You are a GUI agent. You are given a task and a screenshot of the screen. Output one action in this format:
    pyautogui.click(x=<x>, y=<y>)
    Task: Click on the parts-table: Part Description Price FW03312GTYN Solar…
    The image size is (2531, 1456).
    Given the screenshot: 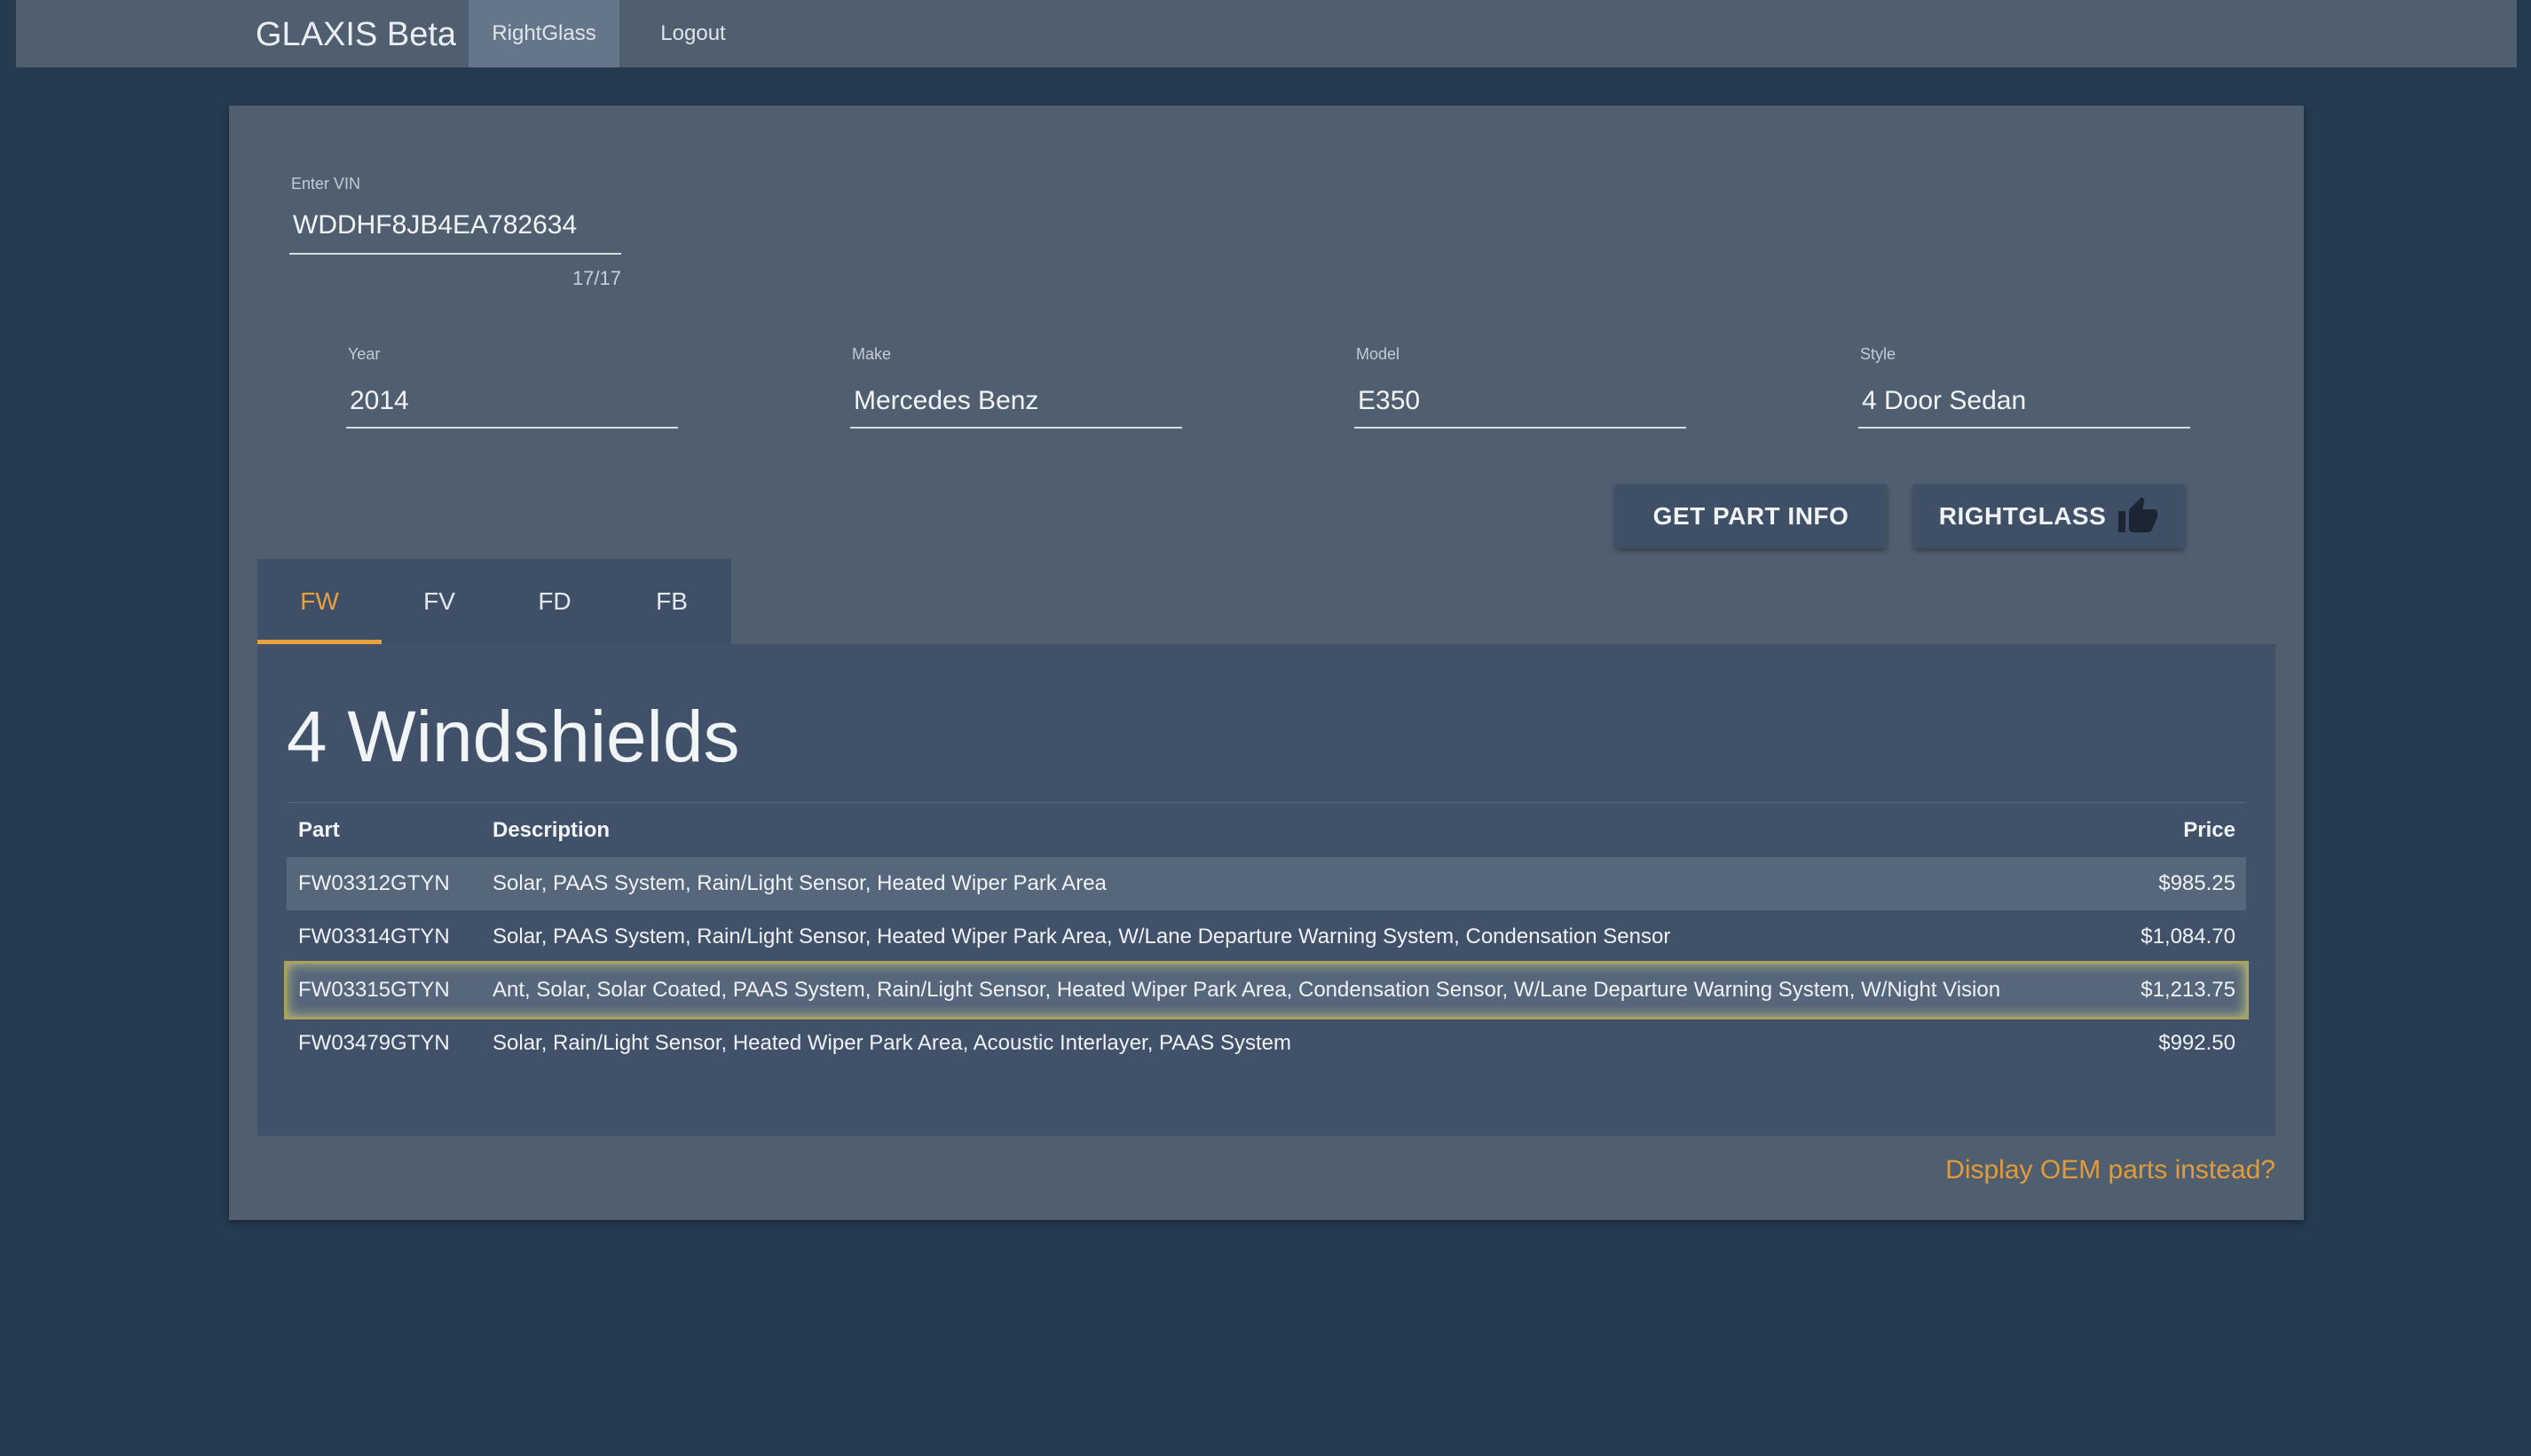 What is the action you would take?
    pyautogui.click(x=1266, y=937)
    